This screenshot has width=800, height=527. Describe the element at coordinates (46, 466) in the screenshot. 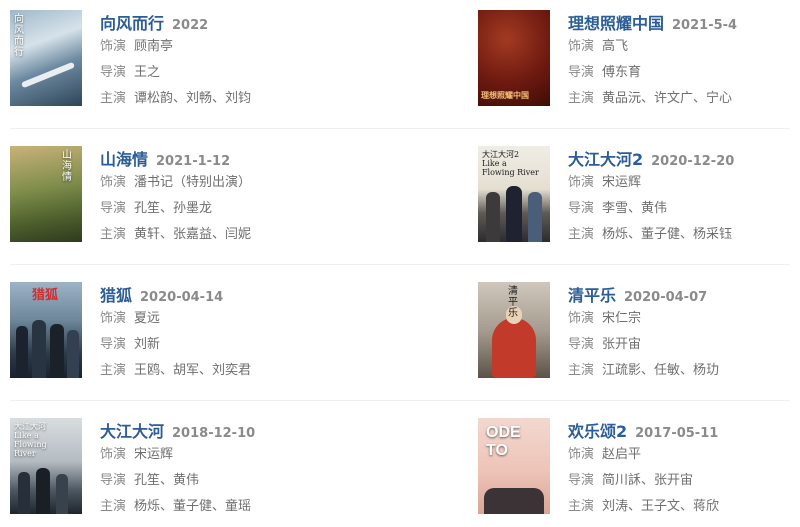

I see `poster-image: 大江大河 Like a Flowing River` at that location.